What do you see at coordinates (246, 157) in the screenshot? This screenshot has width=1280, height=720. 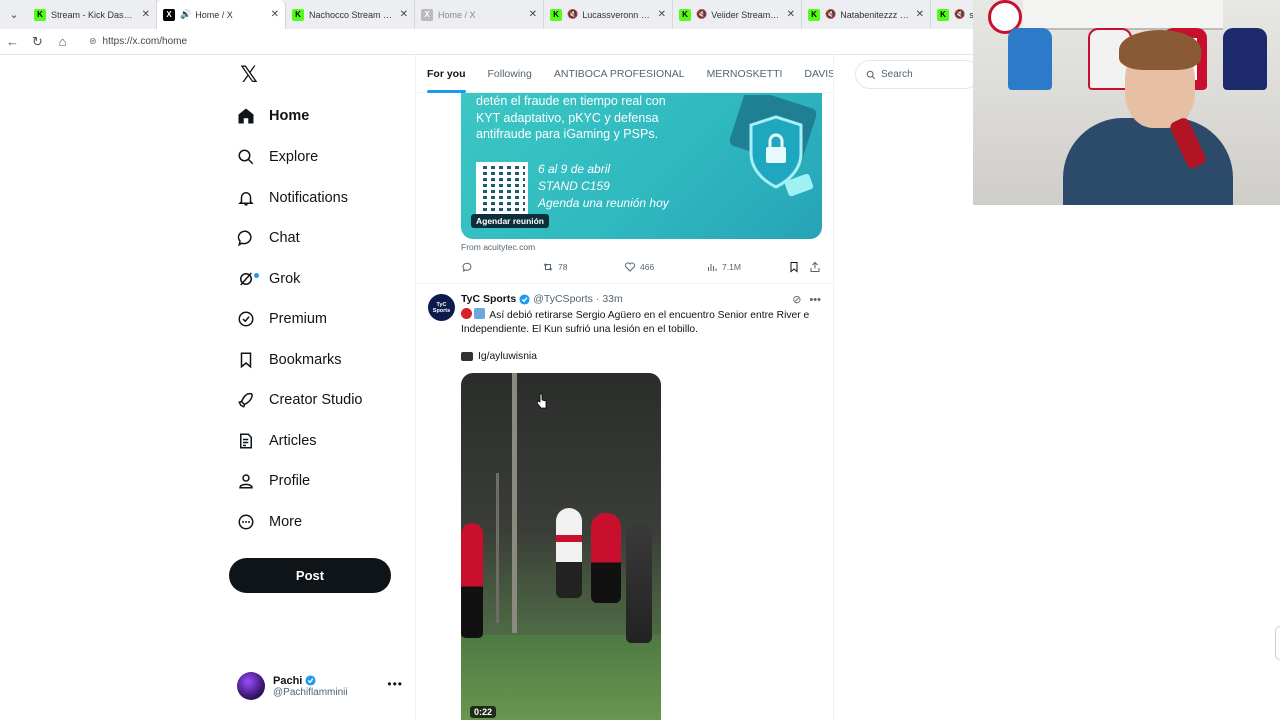 I see `search-icon` at bounding box center [246, 157].